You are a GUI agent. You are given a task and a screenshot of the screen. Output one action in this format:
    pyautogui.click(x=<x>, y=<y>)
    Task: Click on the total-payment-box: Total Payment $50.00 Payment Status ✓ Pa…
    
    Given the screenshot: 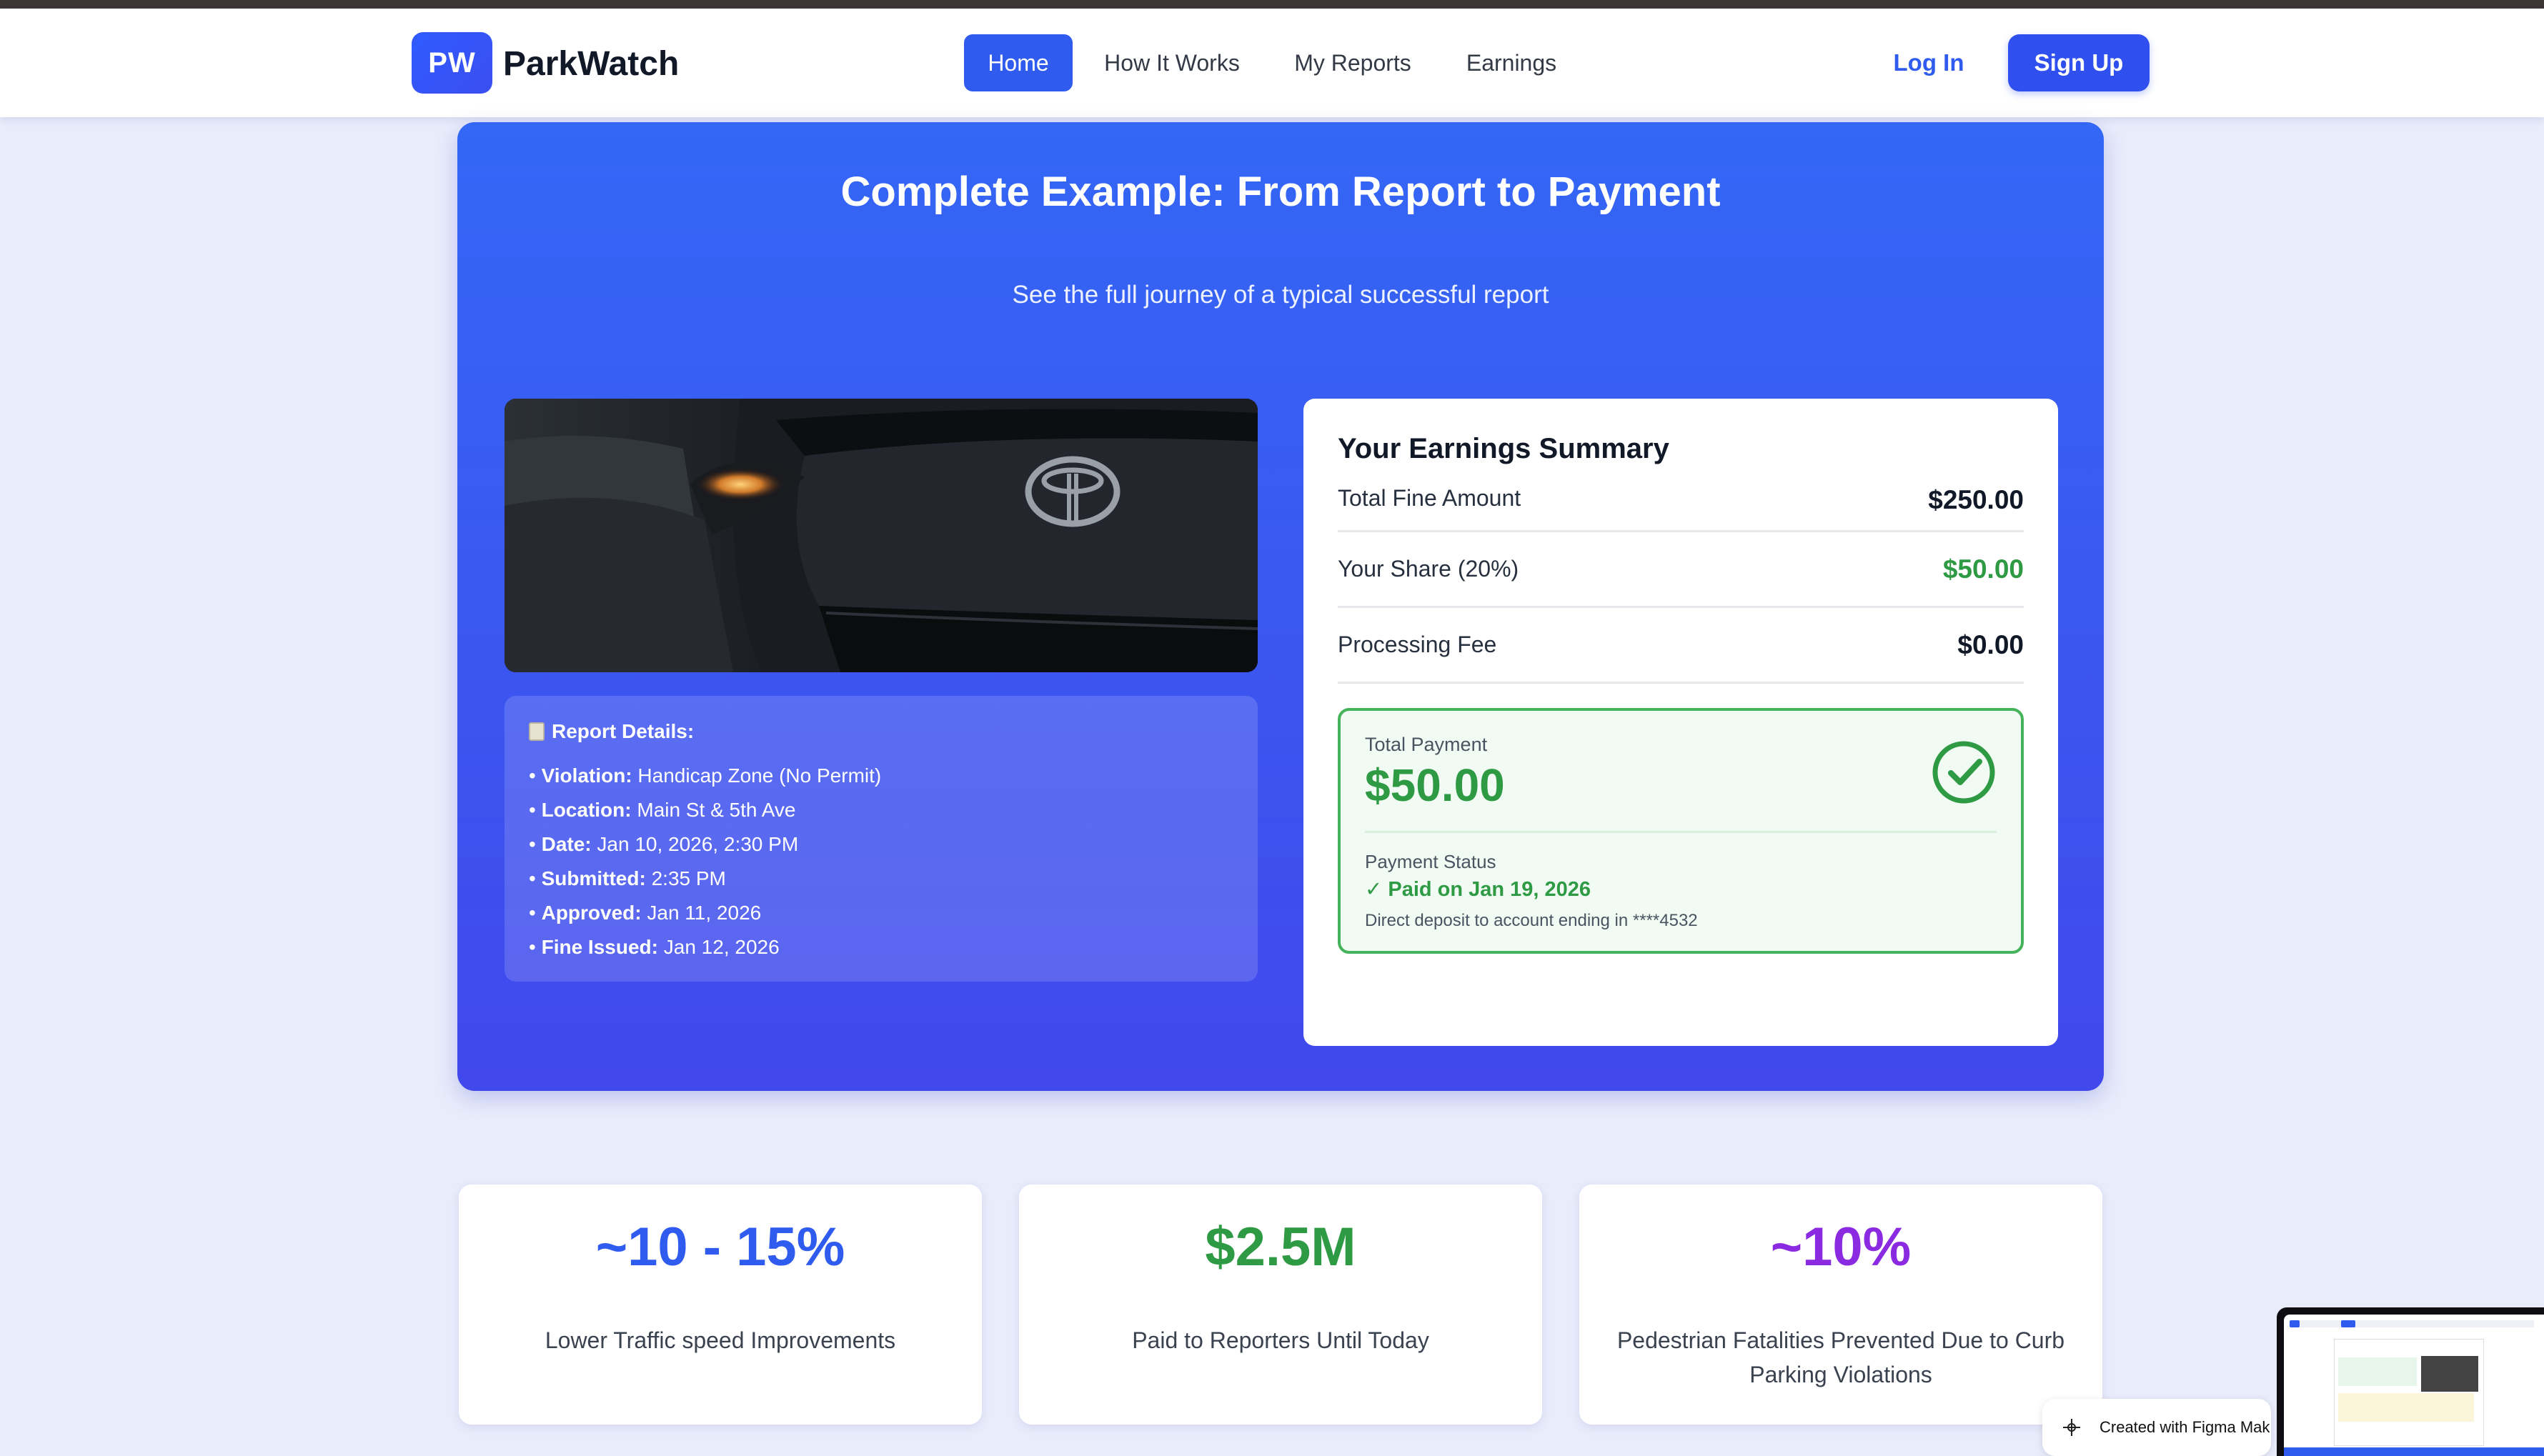 What is the action you would take?
    pyautogui.click(x=1681, y=831)
    